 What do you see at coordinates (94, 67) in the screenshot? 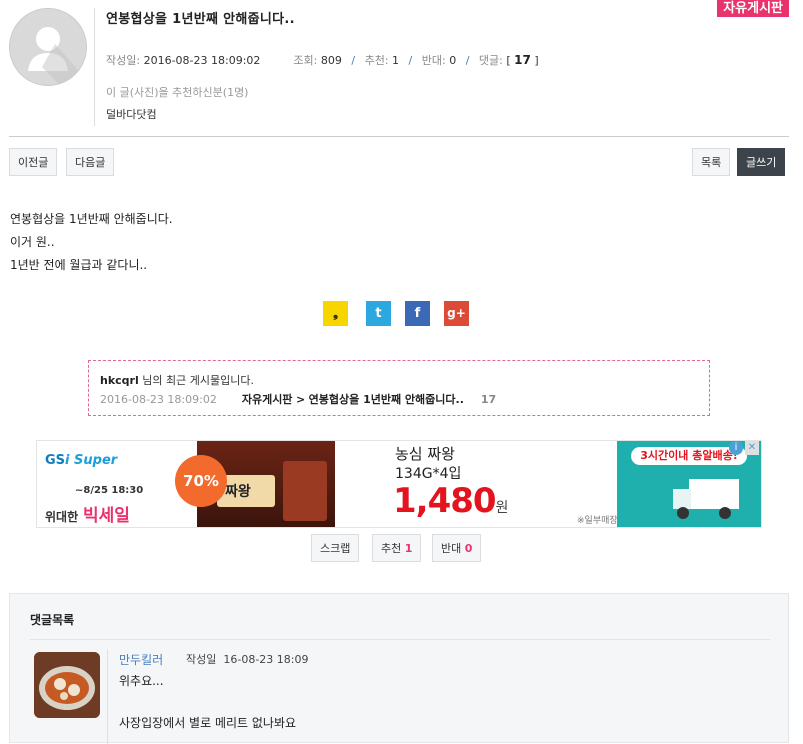
I see `header-divider` at bounding box center [94, 67].